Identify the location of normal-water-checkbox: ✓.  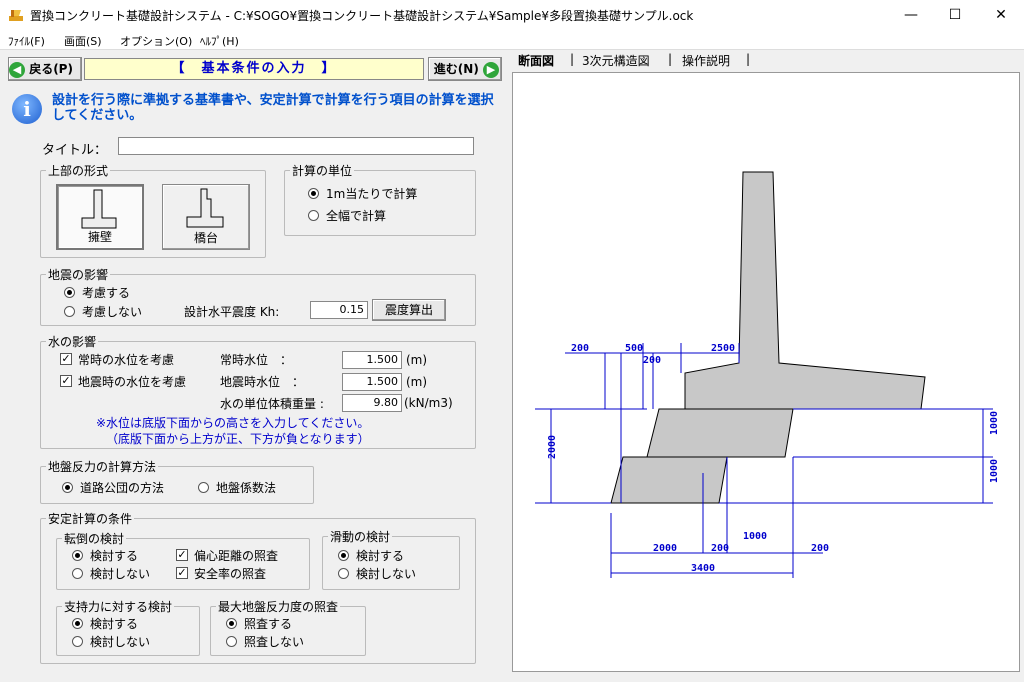
(66, 359).